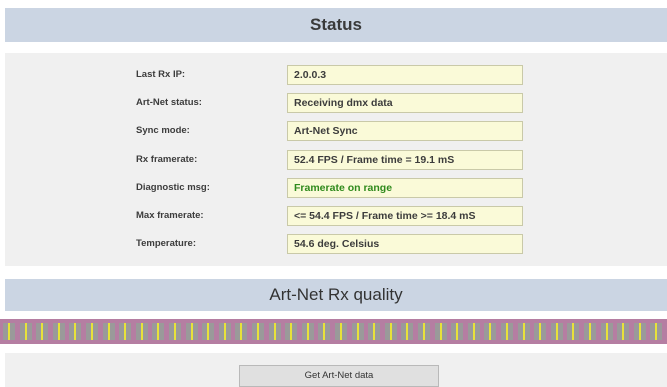 The height and width of the screenshot is (387, 667). I want to click on status-label: Art-Net status:, so click(169, 102).